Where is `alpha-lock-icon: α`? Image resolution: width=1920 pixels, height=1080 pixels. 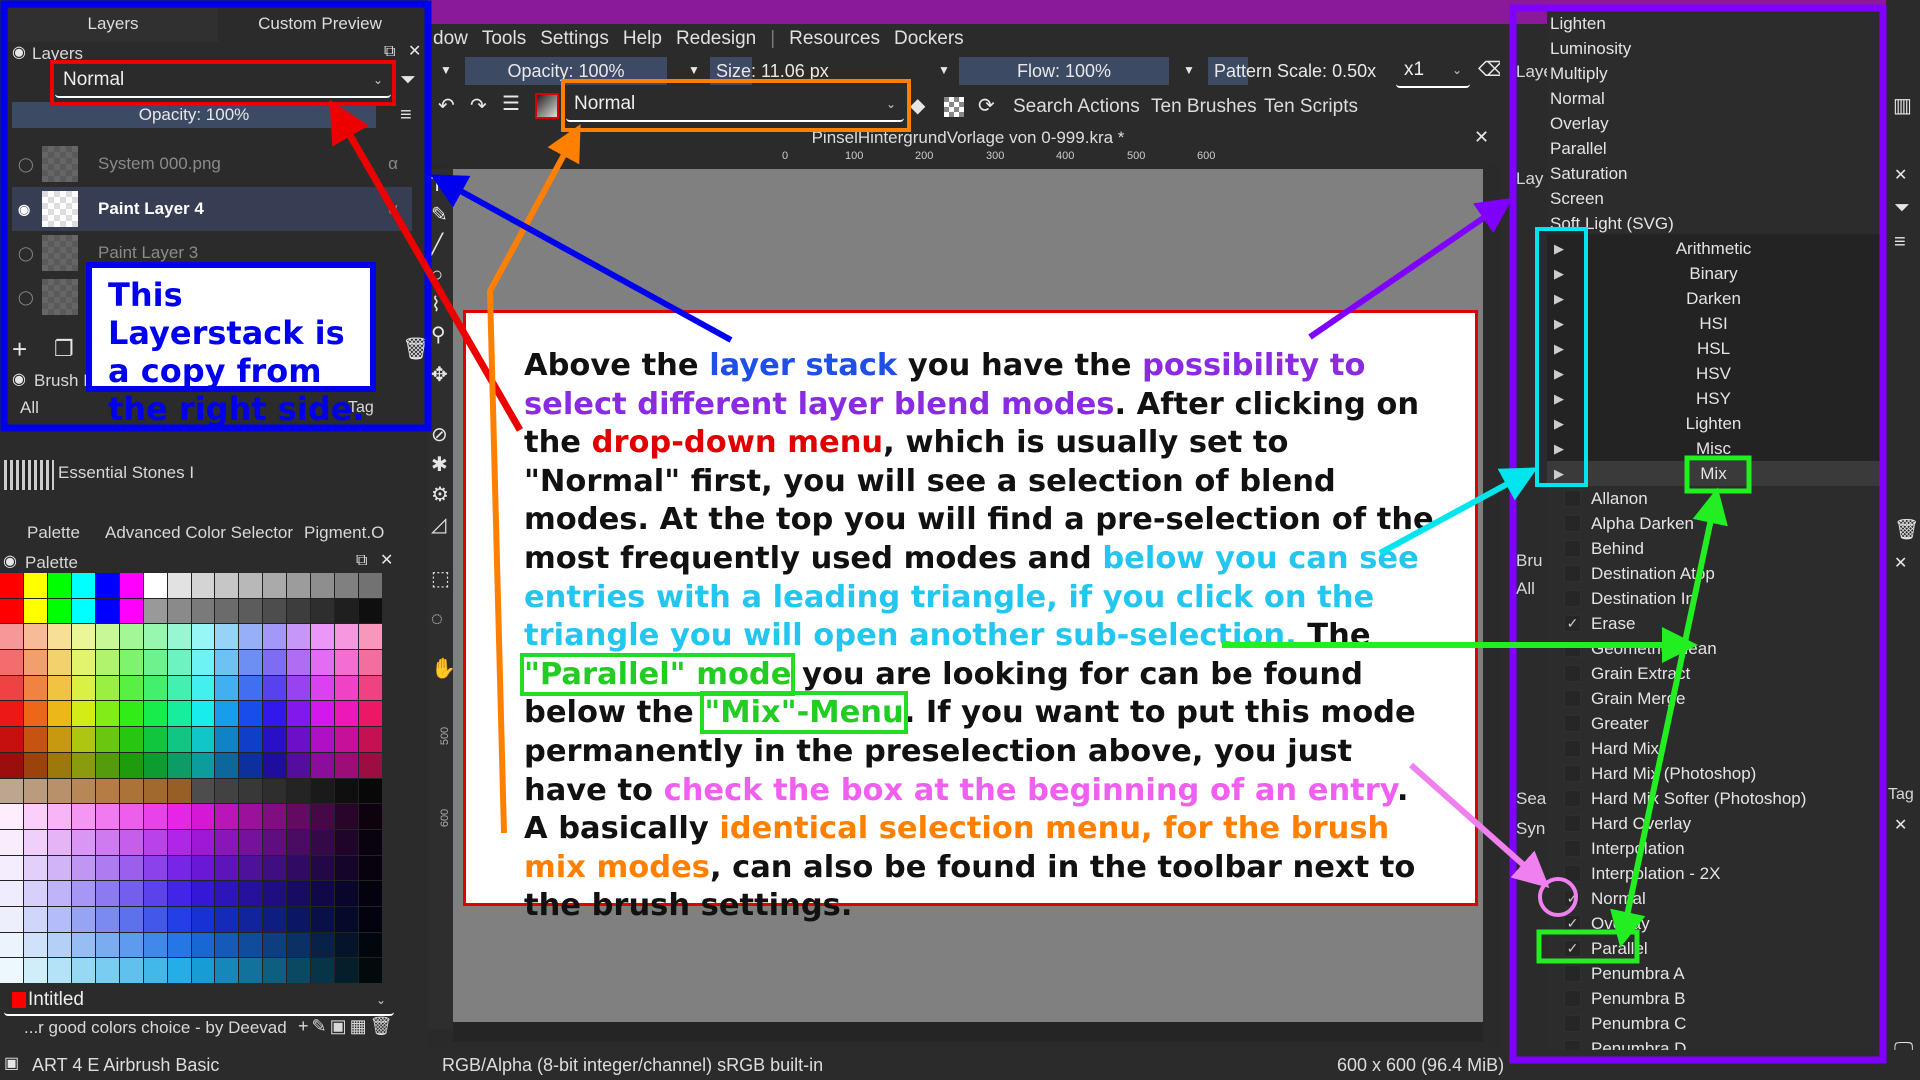
alpha-lock-icon: α is located at coordinates (393, 164).